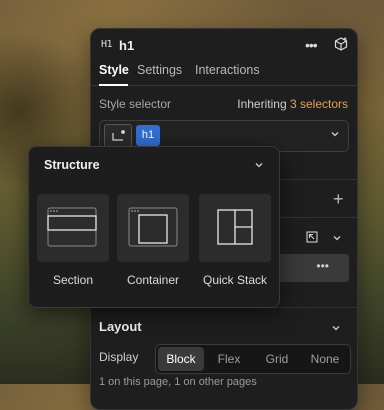 The width and height of the screenshot is (384, 410). What do you see at coordinates (72, 165) in the screenshot?
I see `structure-title: Structure` at bounding box center [72, 165].